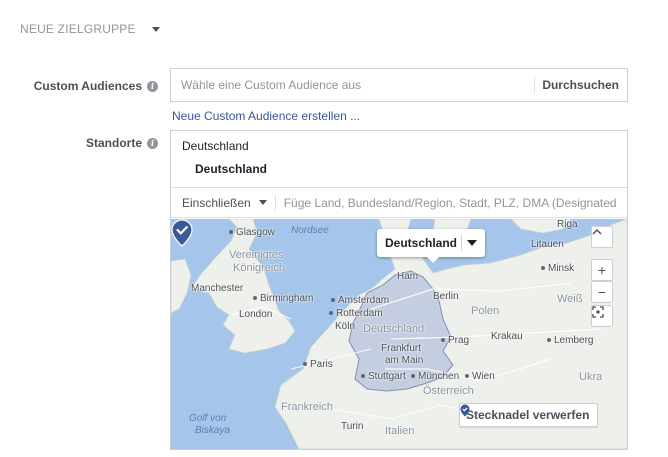  I want to click on map-label-italien: Italien, so click(400, 431).